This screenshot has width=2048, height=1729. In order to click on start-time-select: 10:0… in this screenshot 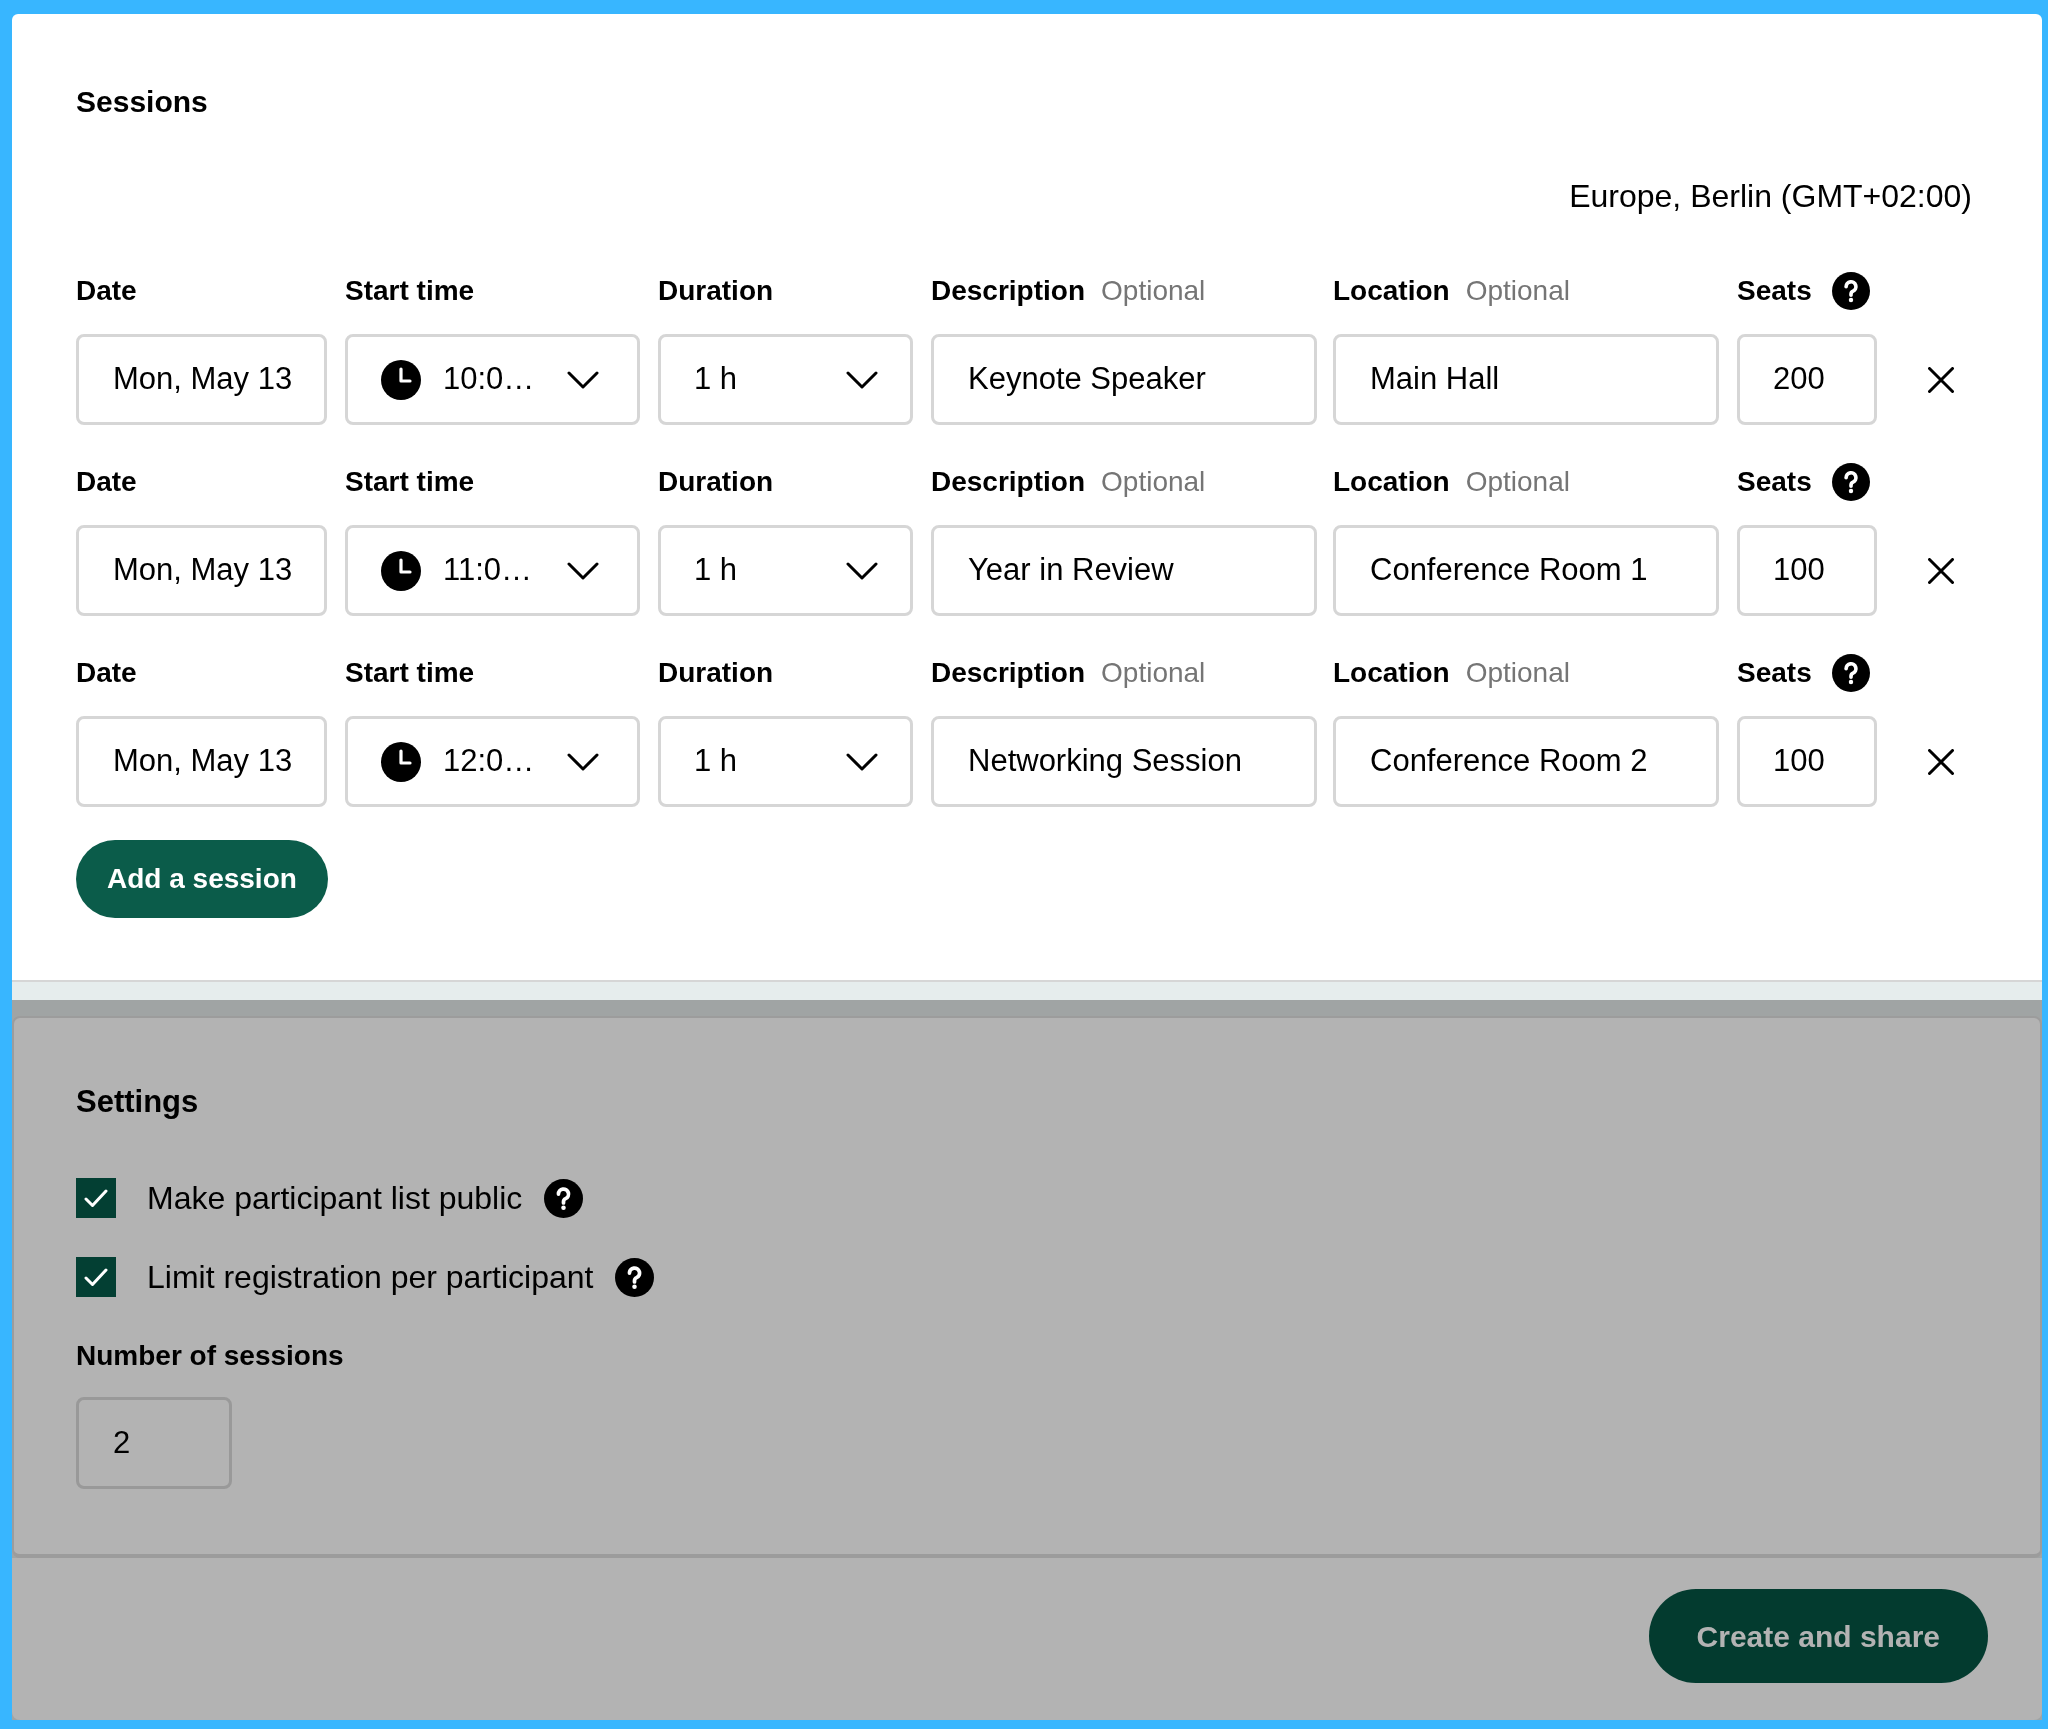, I will do `click(492, 379)`.